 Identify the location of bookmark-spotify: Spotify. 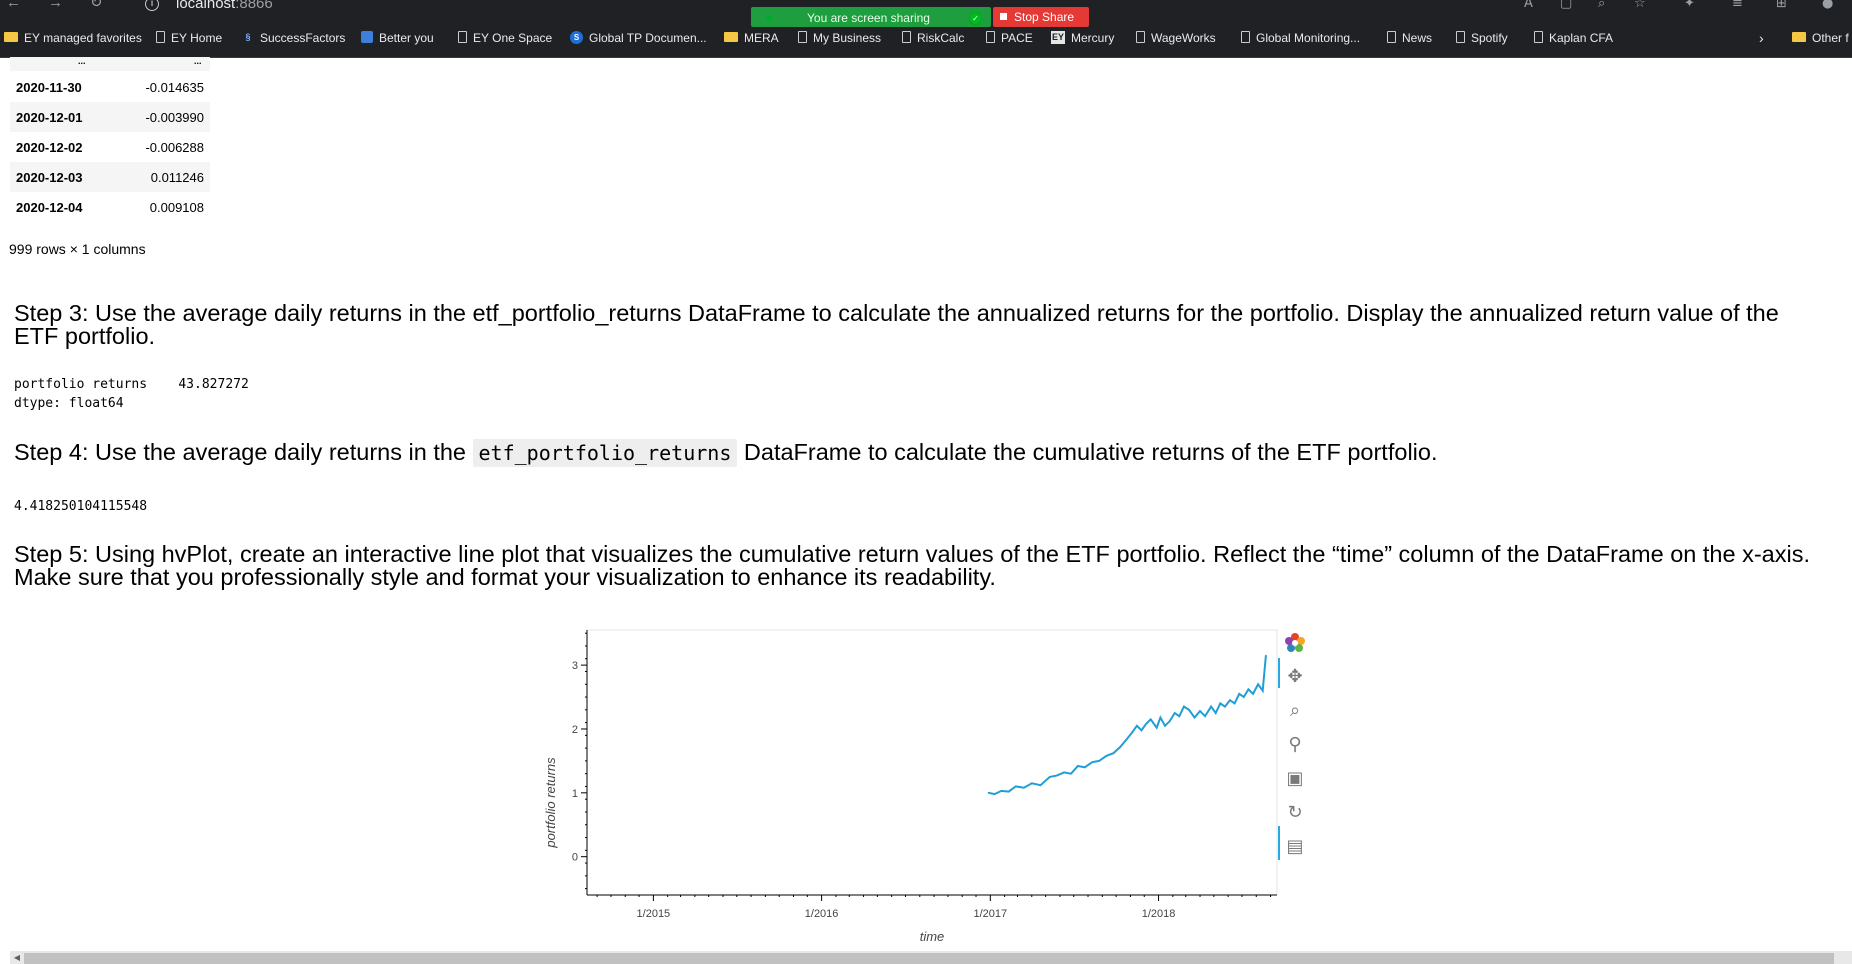
(1482, 35).